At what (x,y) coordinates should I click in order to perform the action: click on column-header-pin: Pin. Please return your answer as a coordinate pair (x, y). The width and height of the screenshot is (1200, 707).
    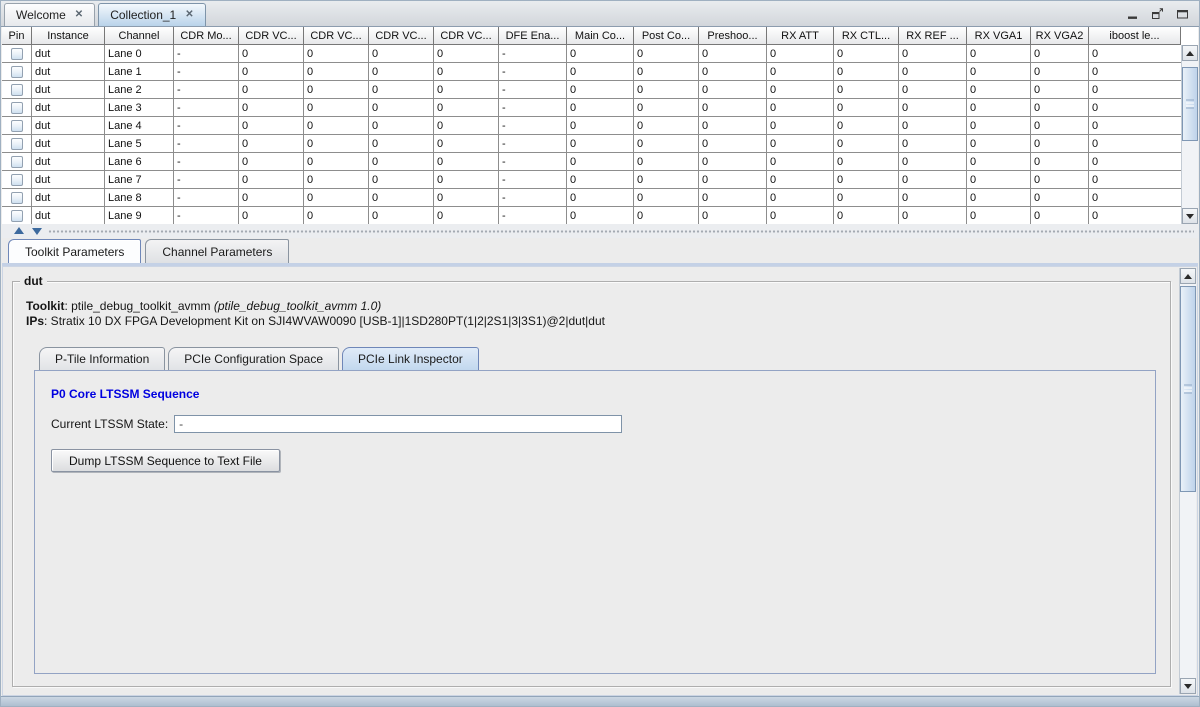
    Looking at the image, I should click on (17, 36).